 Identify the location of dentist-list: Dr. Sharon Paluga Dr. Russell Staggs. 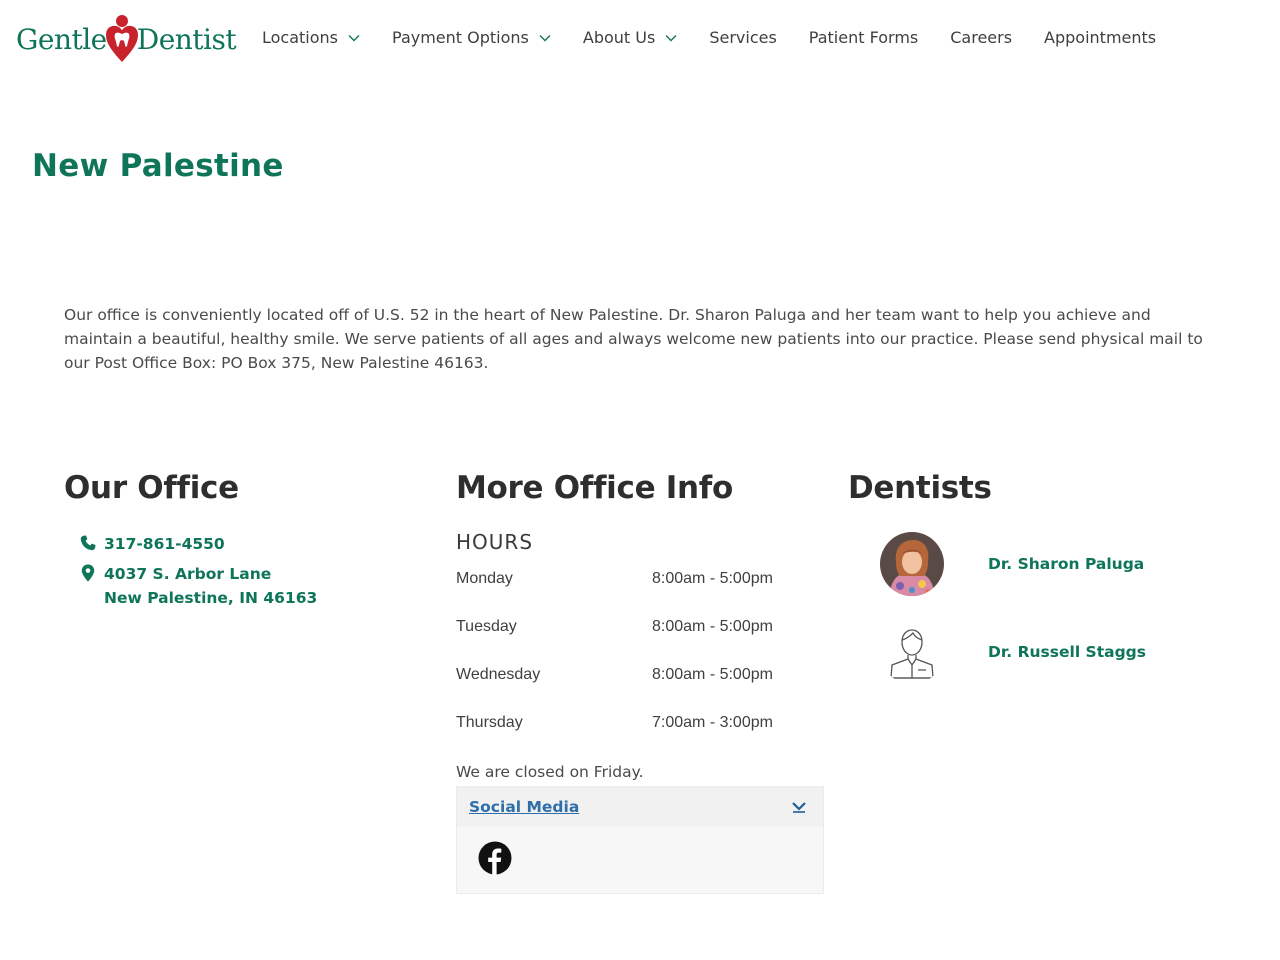
(1013, 620).